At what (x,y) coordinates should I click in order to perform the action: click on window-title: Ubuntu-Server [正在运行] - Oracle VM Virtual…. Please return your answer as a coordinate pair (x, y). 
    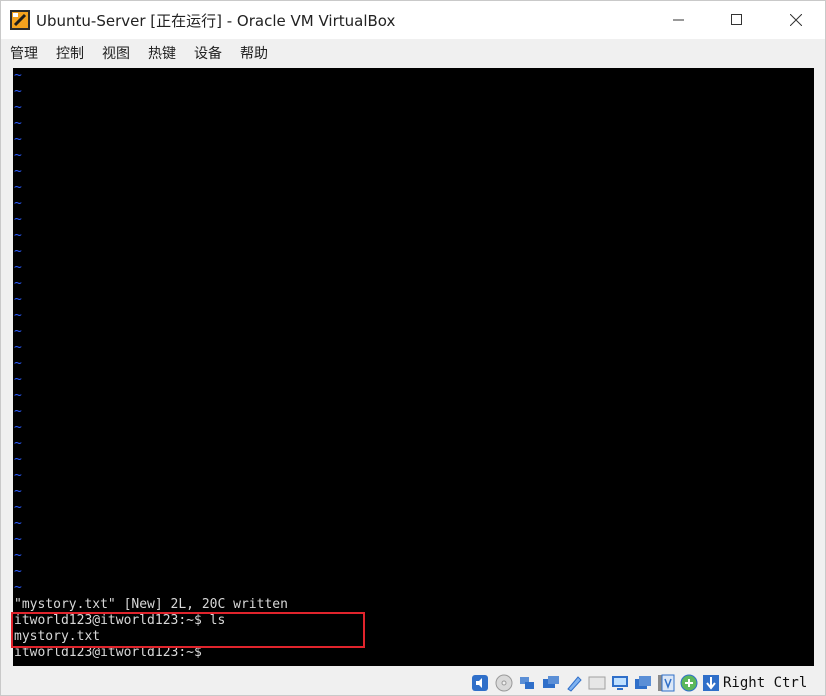
    Looking at the image, I should click on (216, 21).